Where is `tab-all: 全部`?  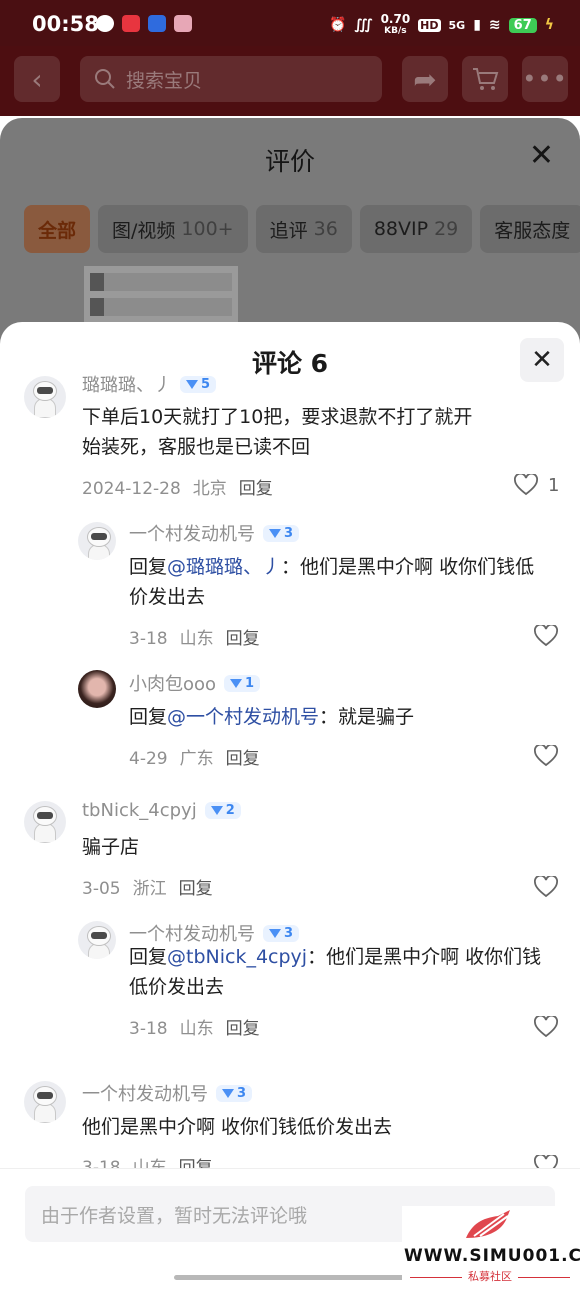 tab-all: 全部 is located at coordinates (57, 229).